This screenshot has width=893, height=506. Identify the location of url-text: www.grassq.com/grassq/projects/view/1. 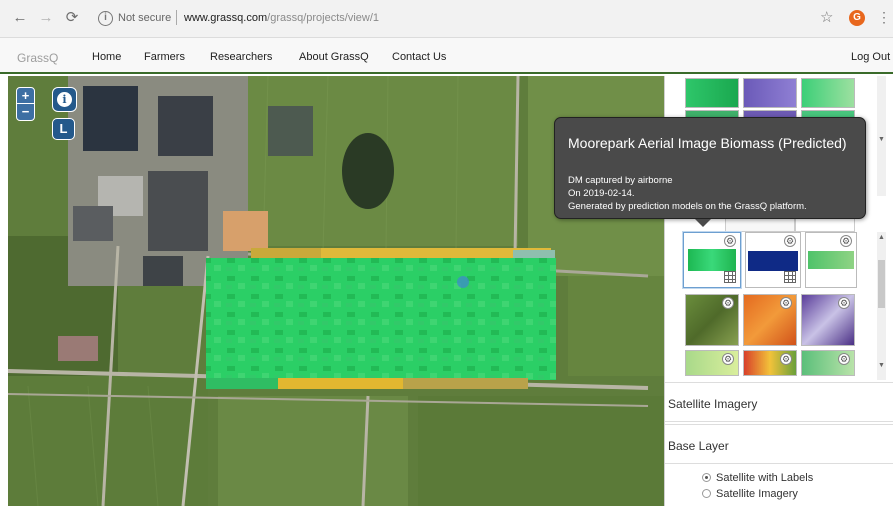
(281, 18).